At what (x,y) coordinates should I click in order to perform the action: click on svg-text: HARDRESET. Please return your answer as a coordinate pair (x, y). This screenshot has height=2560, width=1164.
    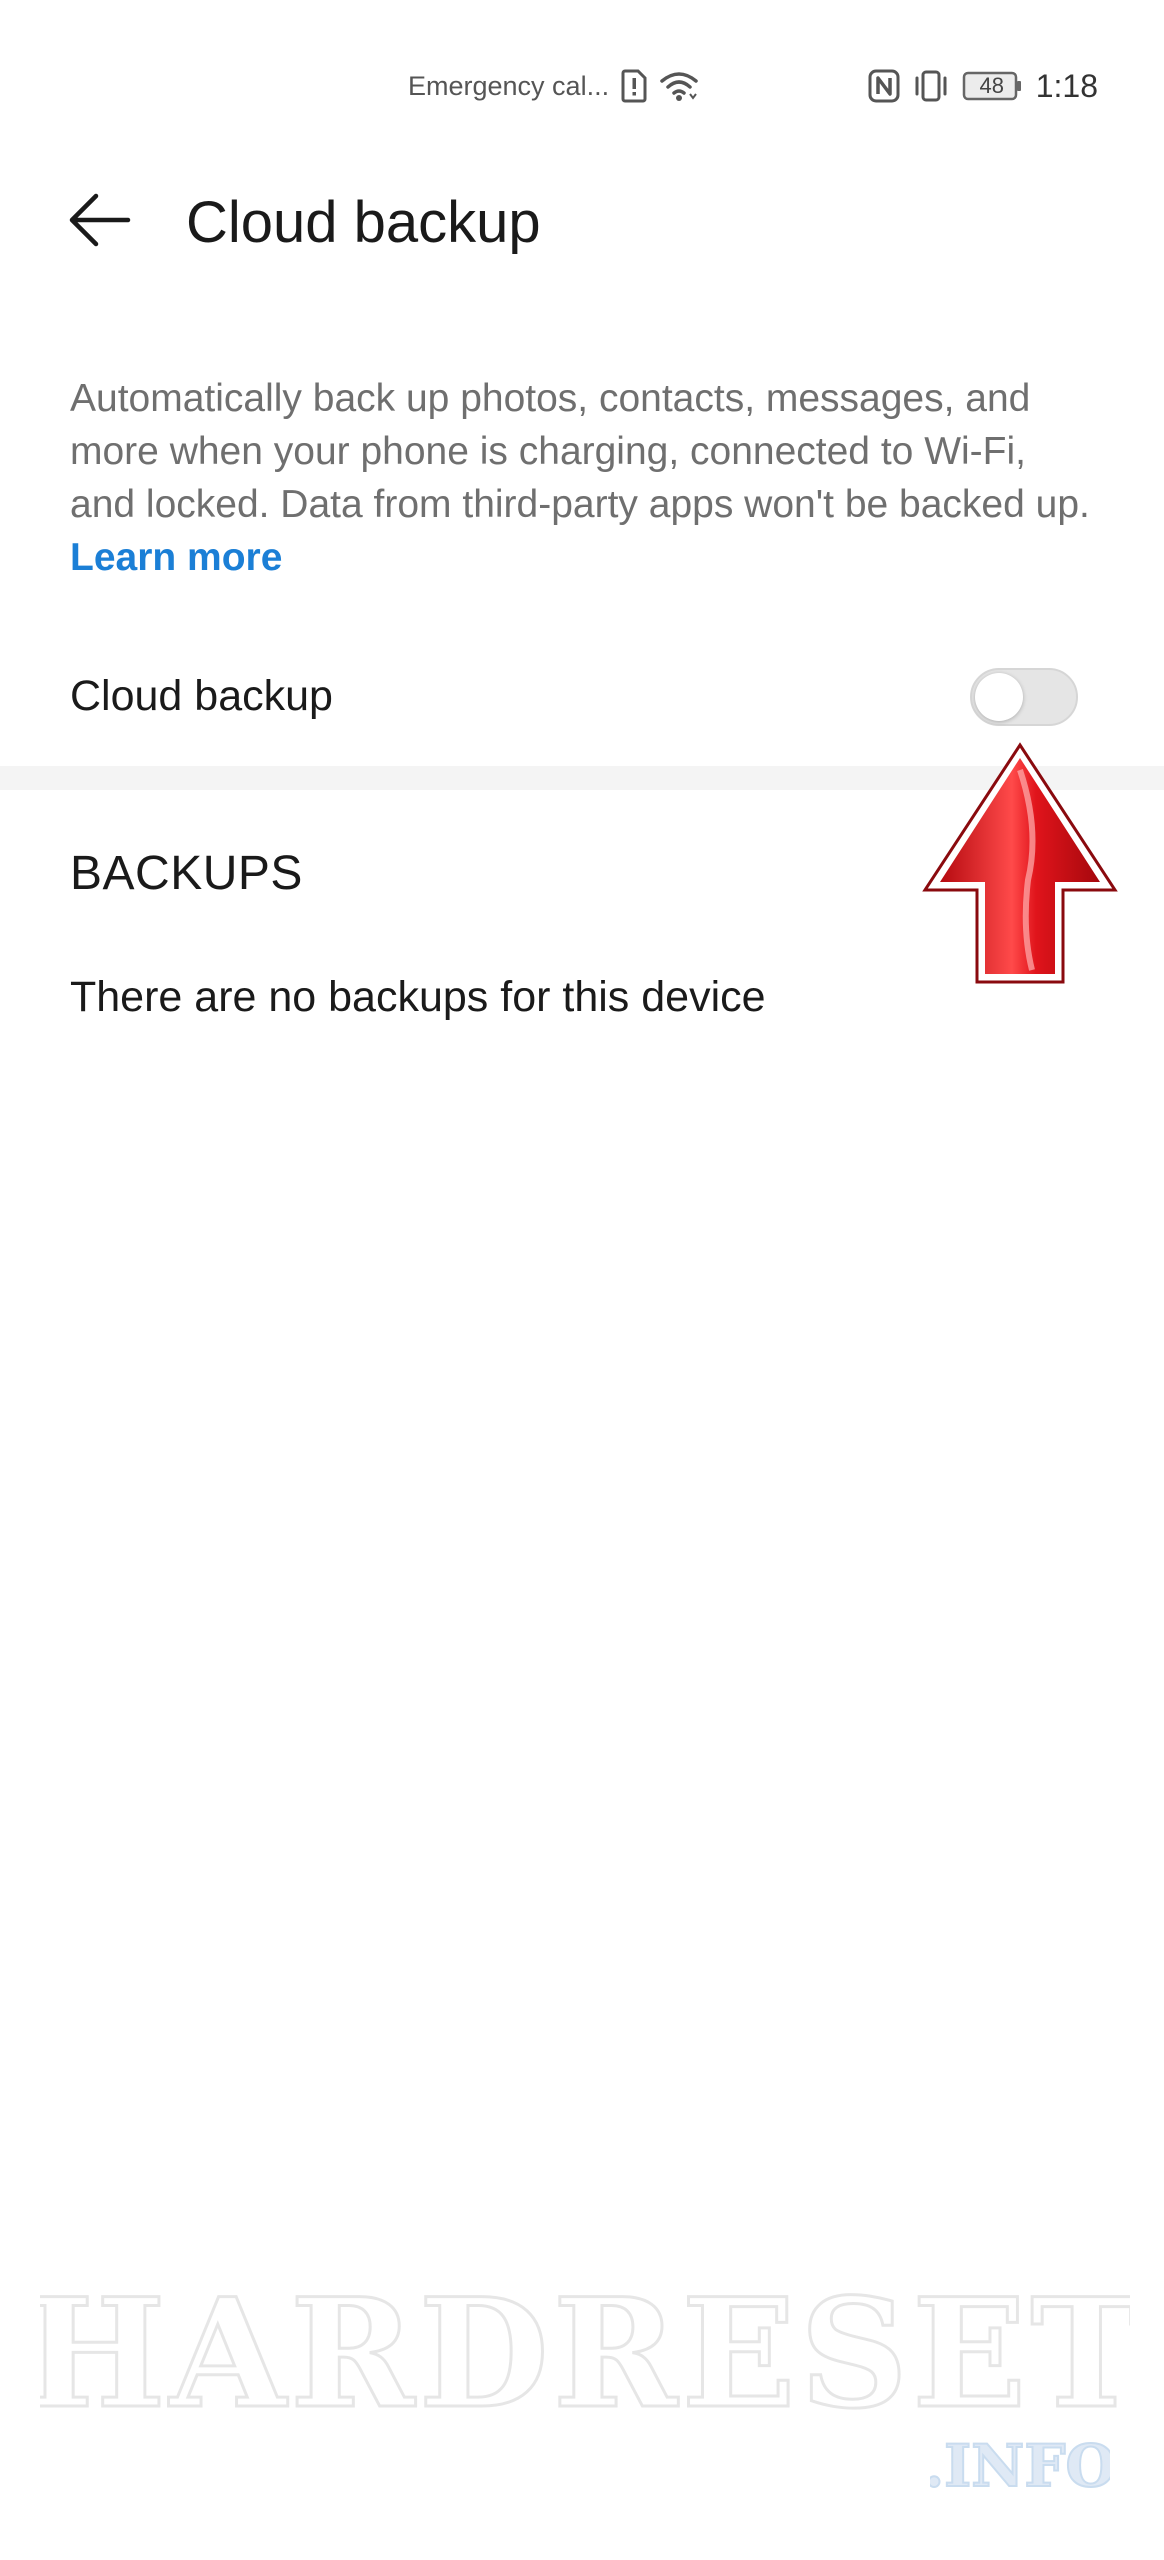
    Looking at the image, I should click on (585, 2348).